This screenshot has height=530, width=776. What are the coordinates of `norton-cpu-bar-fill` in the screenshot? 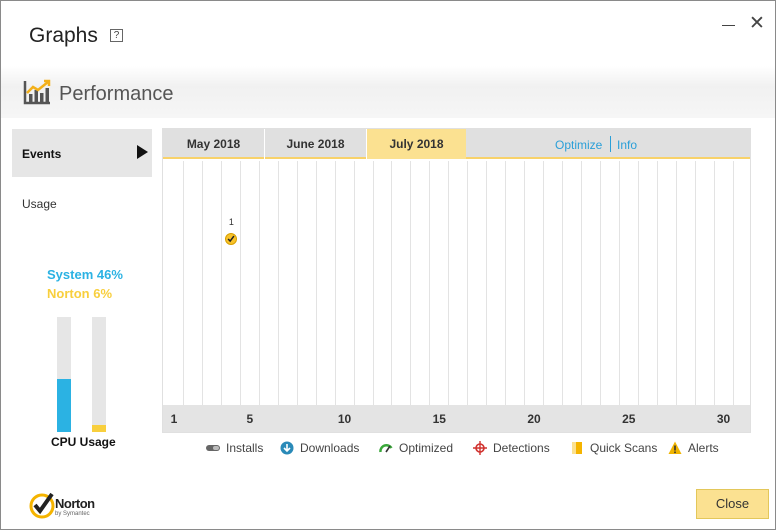 It's located at (99, 428).